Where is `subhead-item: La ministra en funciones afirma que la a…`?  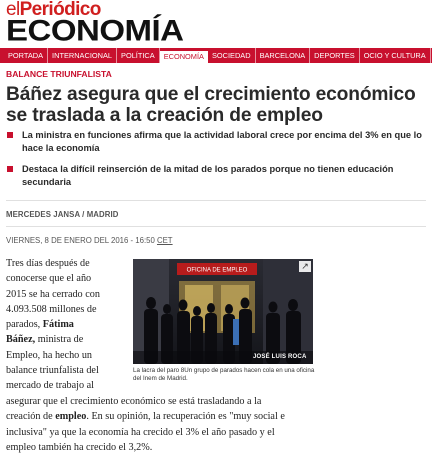 subhead-item: La ministra en funciones afirma que la a… is located at coordinates (216, 142).